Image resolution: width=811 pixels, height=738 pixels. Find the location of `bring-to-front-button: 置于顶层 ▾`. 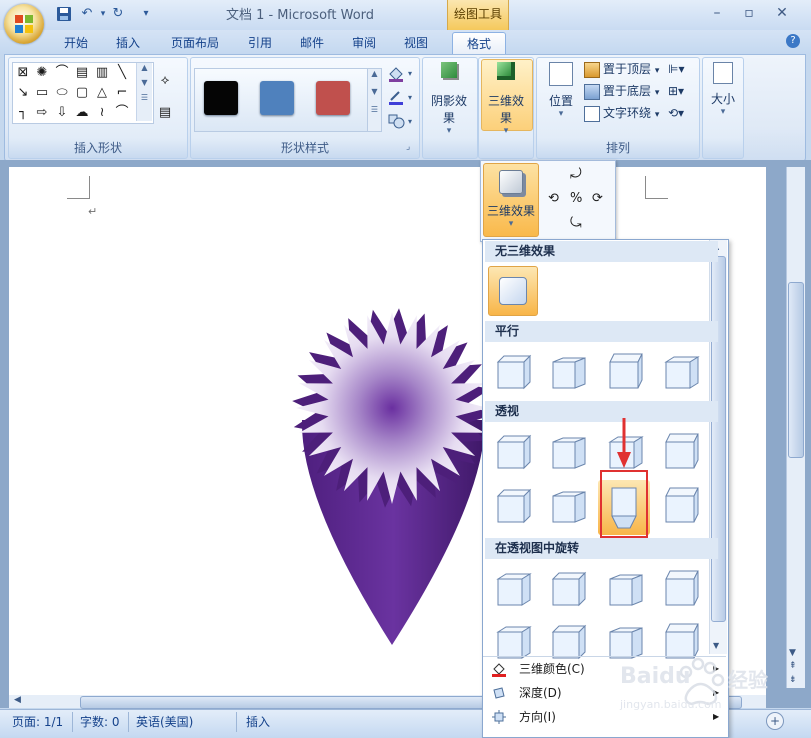

bring-to-front-button: 置于顶层 ▾ is located at coordinates (621, 69).